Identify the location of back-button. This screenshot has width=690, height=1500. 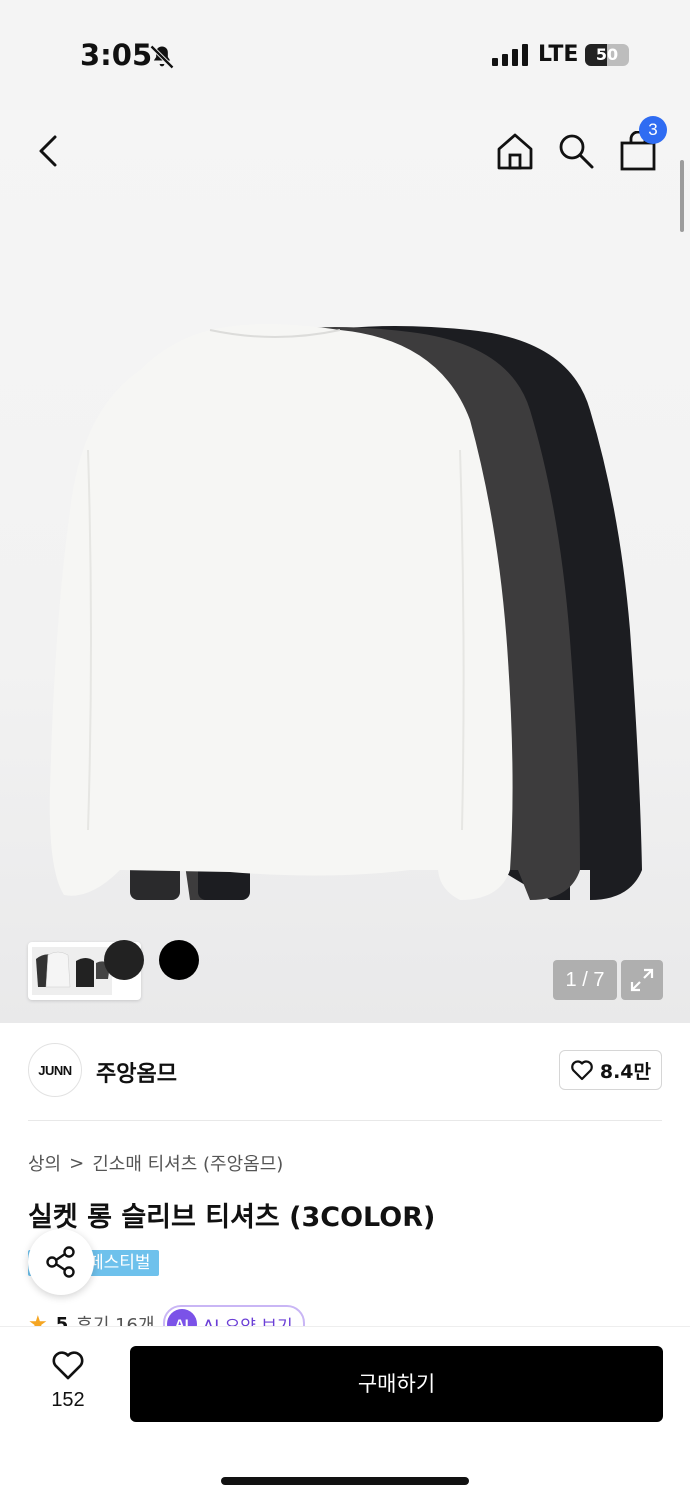
(49, 151).